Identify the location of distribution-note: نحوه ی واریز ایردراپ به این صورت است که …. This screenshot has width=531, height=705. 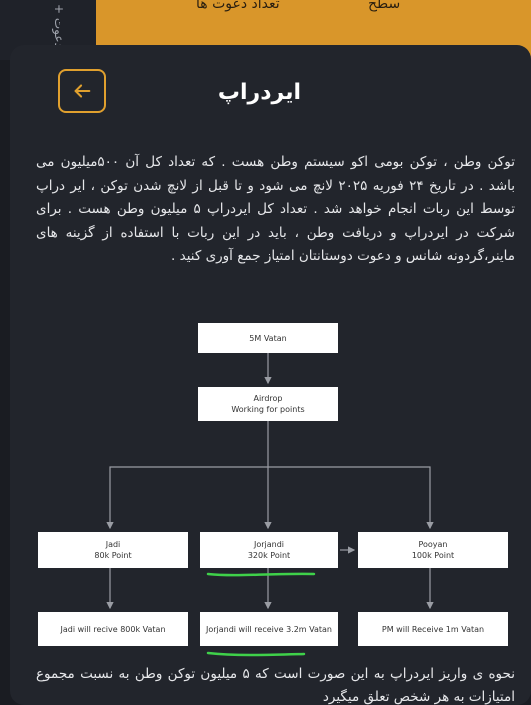
(275, 685).